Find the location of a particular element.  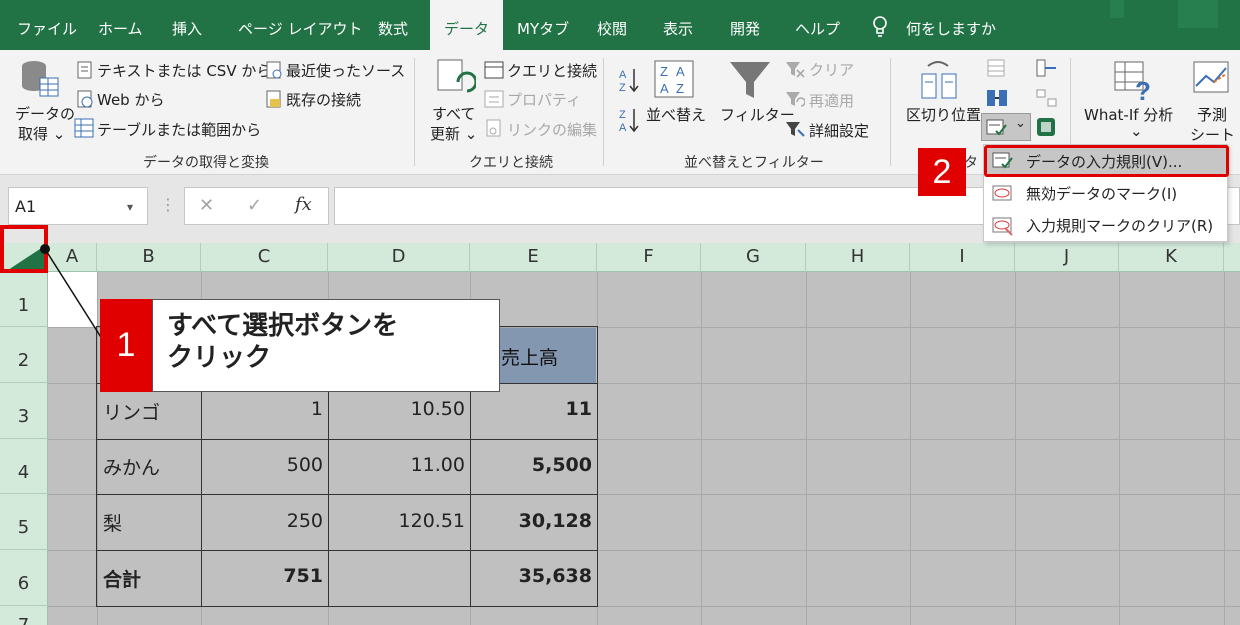

row-header-7: 7 is located at coordinates (24, 615).